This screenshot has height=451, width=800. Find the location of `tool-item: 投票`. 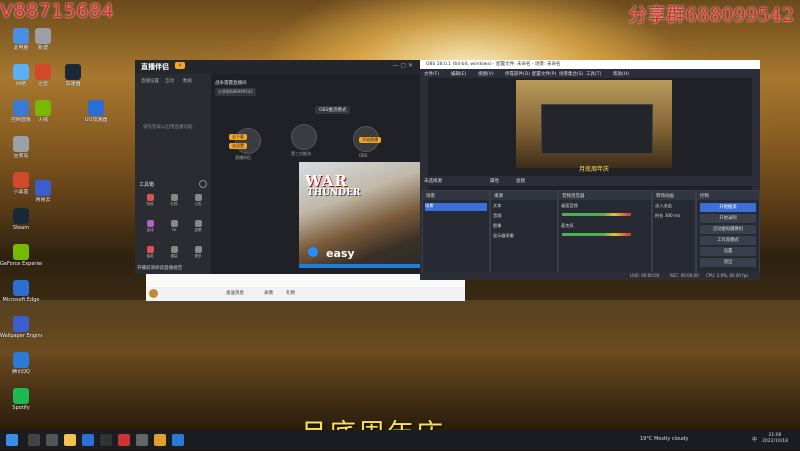

tool-item: 投票 is located at coordinates (198, 226).